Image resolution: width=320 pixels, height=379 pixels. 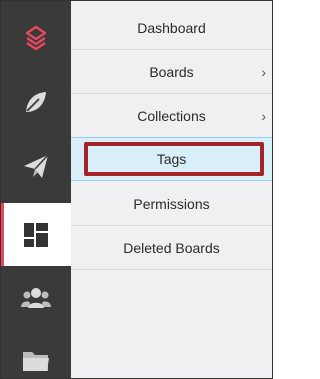 I want to click on logo-icon, so click(x=36, y=38).